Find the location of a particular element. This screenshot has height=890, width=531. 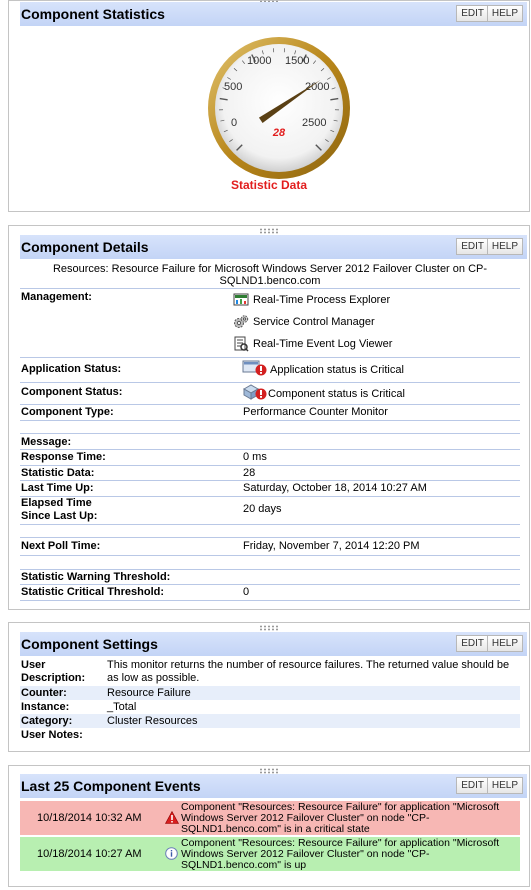

component-status: Component status is Critical is located at coordinates (323, 392).